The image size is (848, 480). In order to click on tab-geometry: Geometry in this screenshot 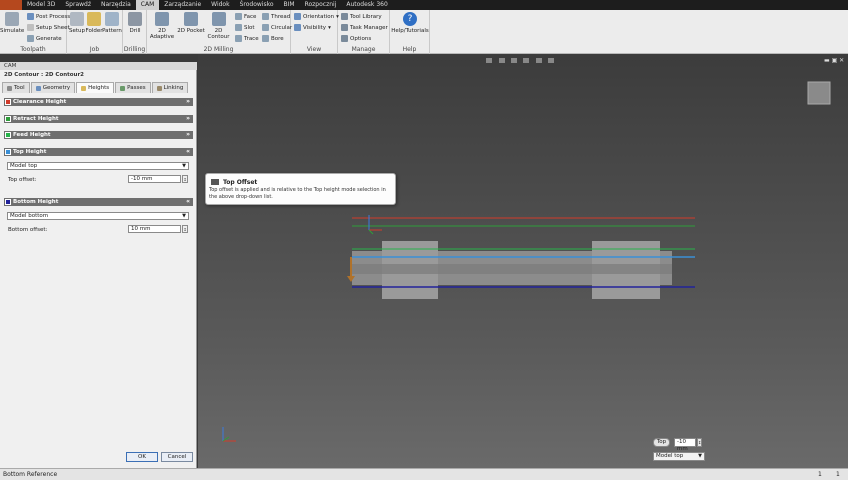, I will do `click(53, 87)`.